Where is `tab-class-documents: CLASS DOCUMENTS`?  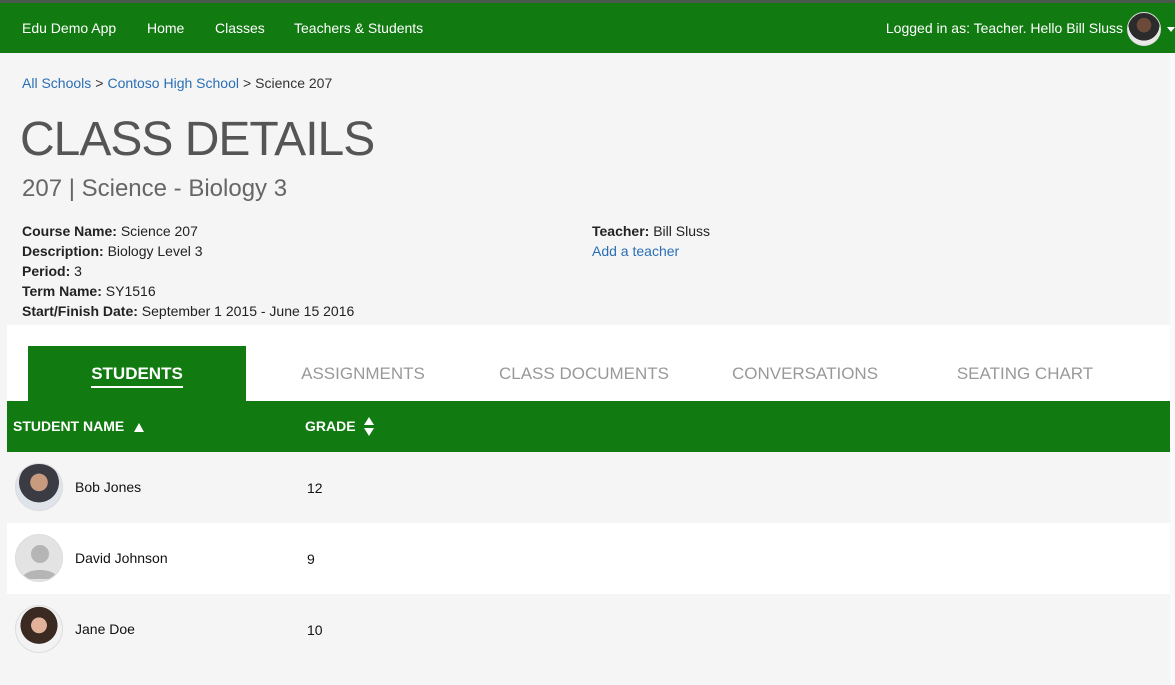
tab-class-documents: CLASS DOCUMENTS is located at coordinates (584, 373).